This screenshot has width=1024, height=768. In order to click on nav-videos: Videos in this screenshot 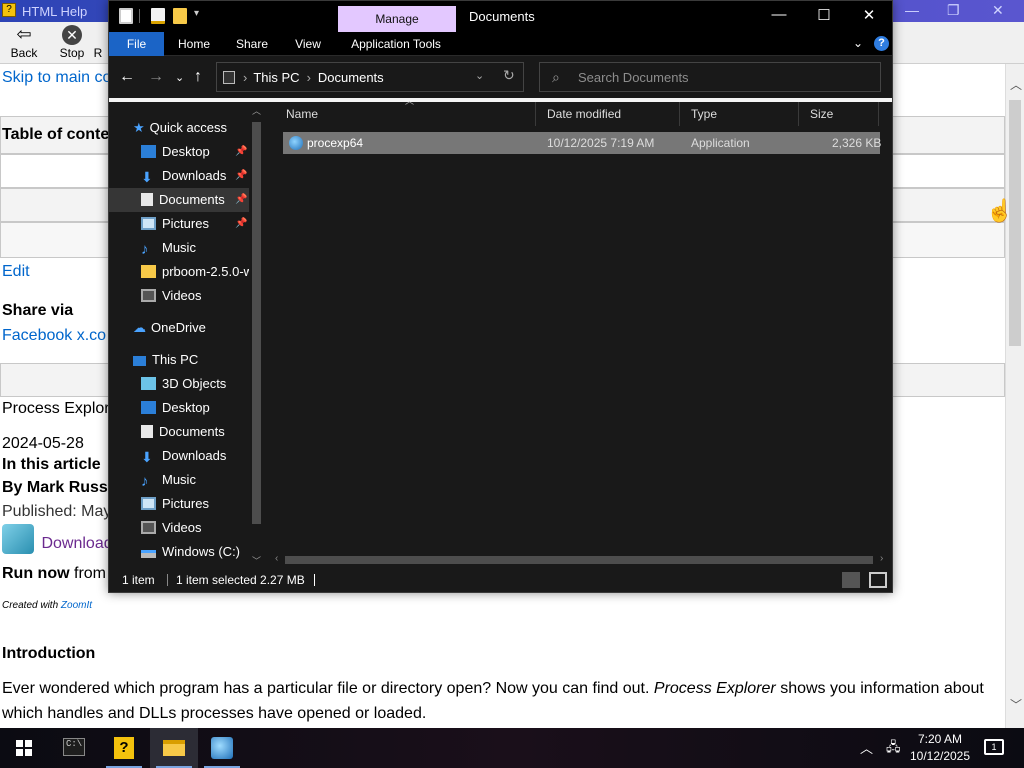, I will do `click(171, 296)`.